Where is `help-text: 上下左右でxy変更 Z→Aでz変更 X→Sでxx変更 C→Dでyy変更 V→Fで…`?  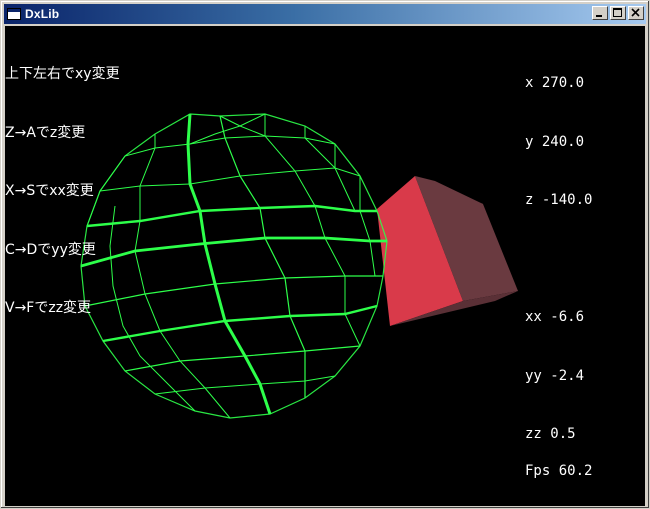
help-text: 上下左右でxy変更 Z→Aでz変更 X→Sでxx変更 C→Dでyy変更 V→Fで… is located at coordinates (62, 192).